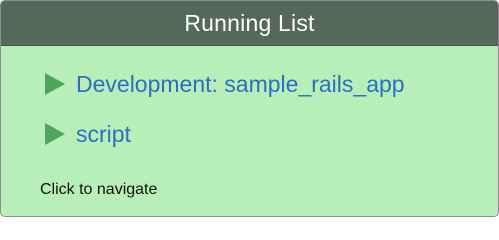 Image resolution: width=499 pixels, height=240 pixels. I want to click on list-item-label: script, so click(103, 134).